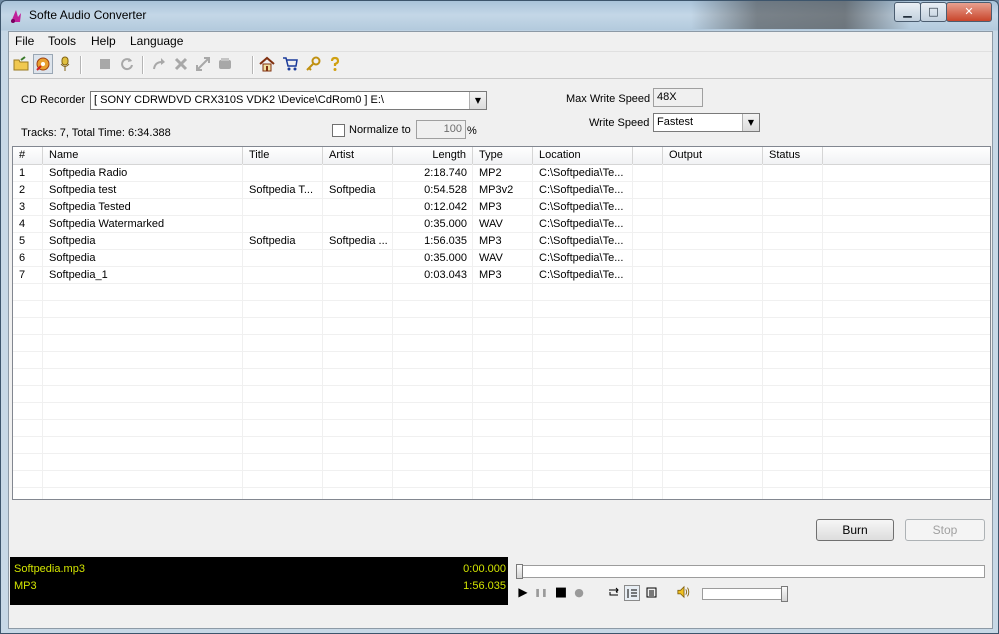 This screenshot has width=999, height=634. I want to click on maximize-button: □, so click(933, 12).